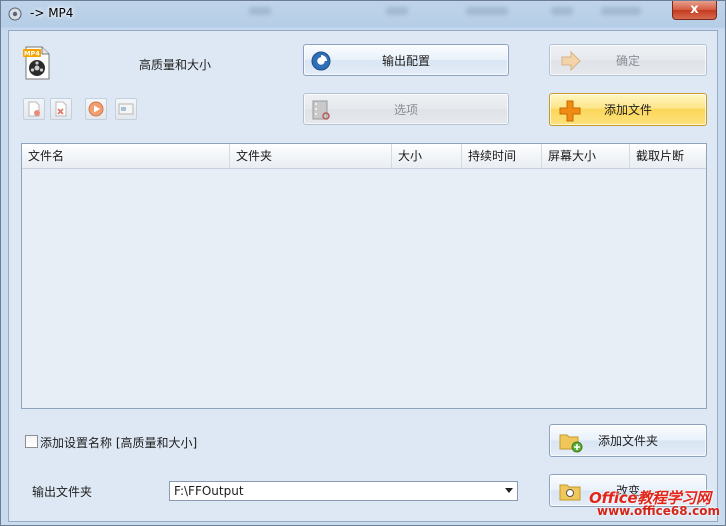 The image size is (726, 526). Describe the element at coordinates (502, 156) in the screenshot. I see `column-header-duration: 持续时间` at that location.